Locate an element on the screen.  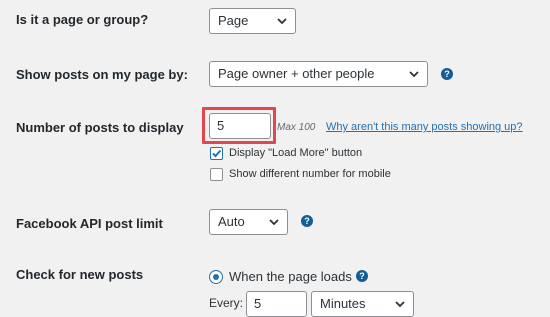
radio-selected-dot is located at coordinates (216, 277).